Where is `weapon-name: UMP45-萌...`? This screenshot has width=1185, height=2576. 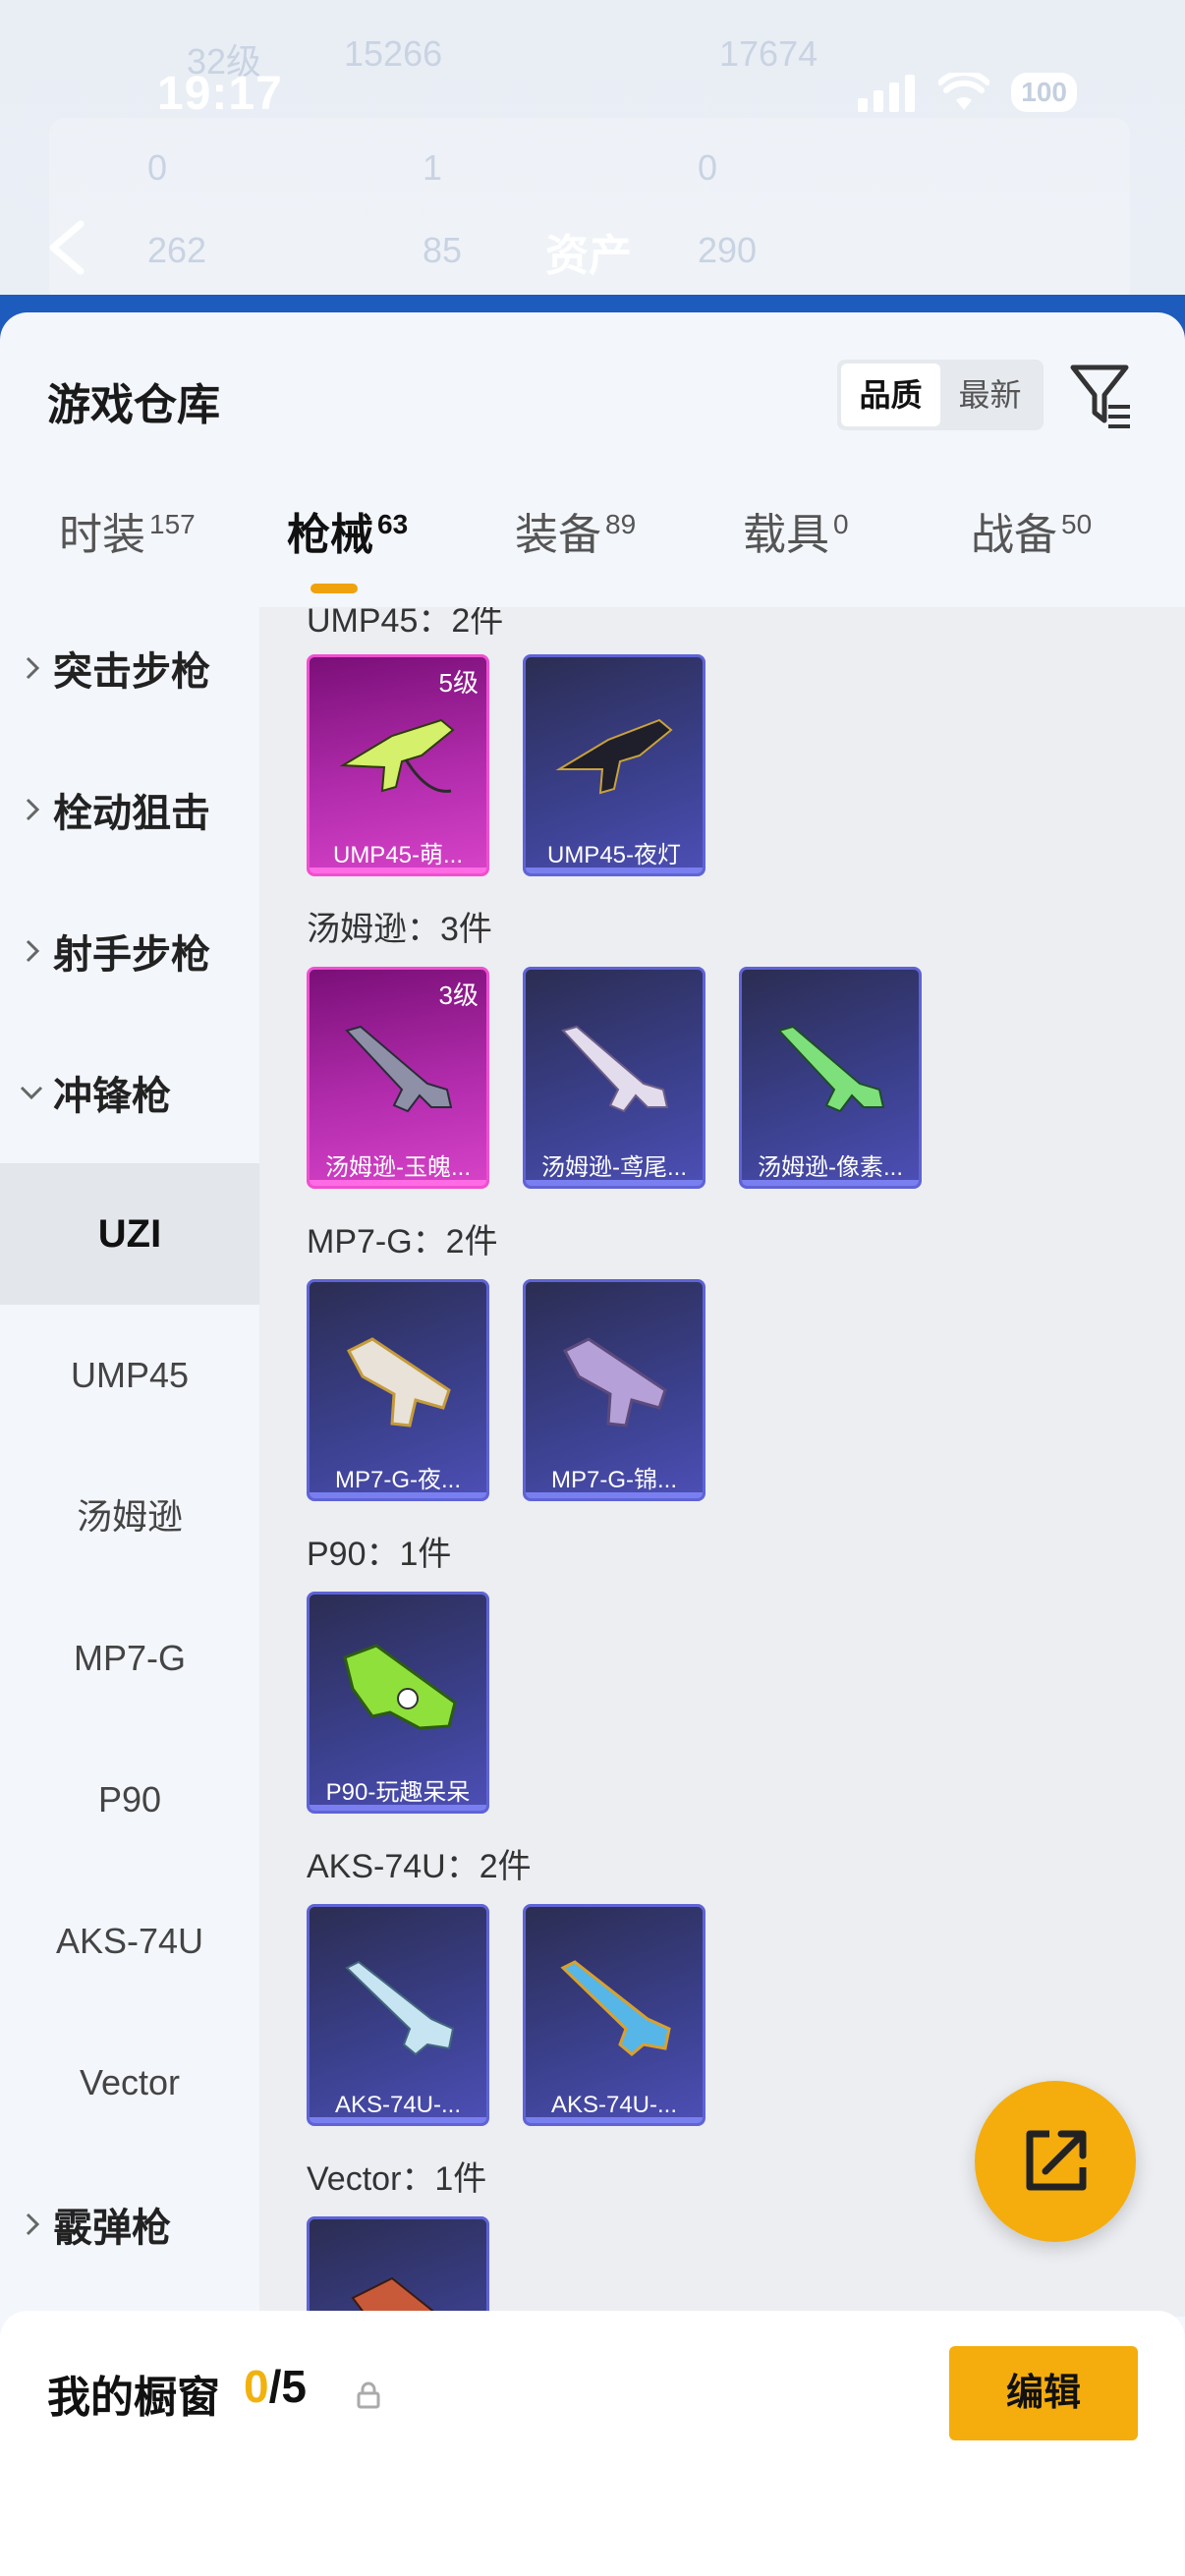 weapon-name: UMP45-萌... is located at coordinates (398, 855).